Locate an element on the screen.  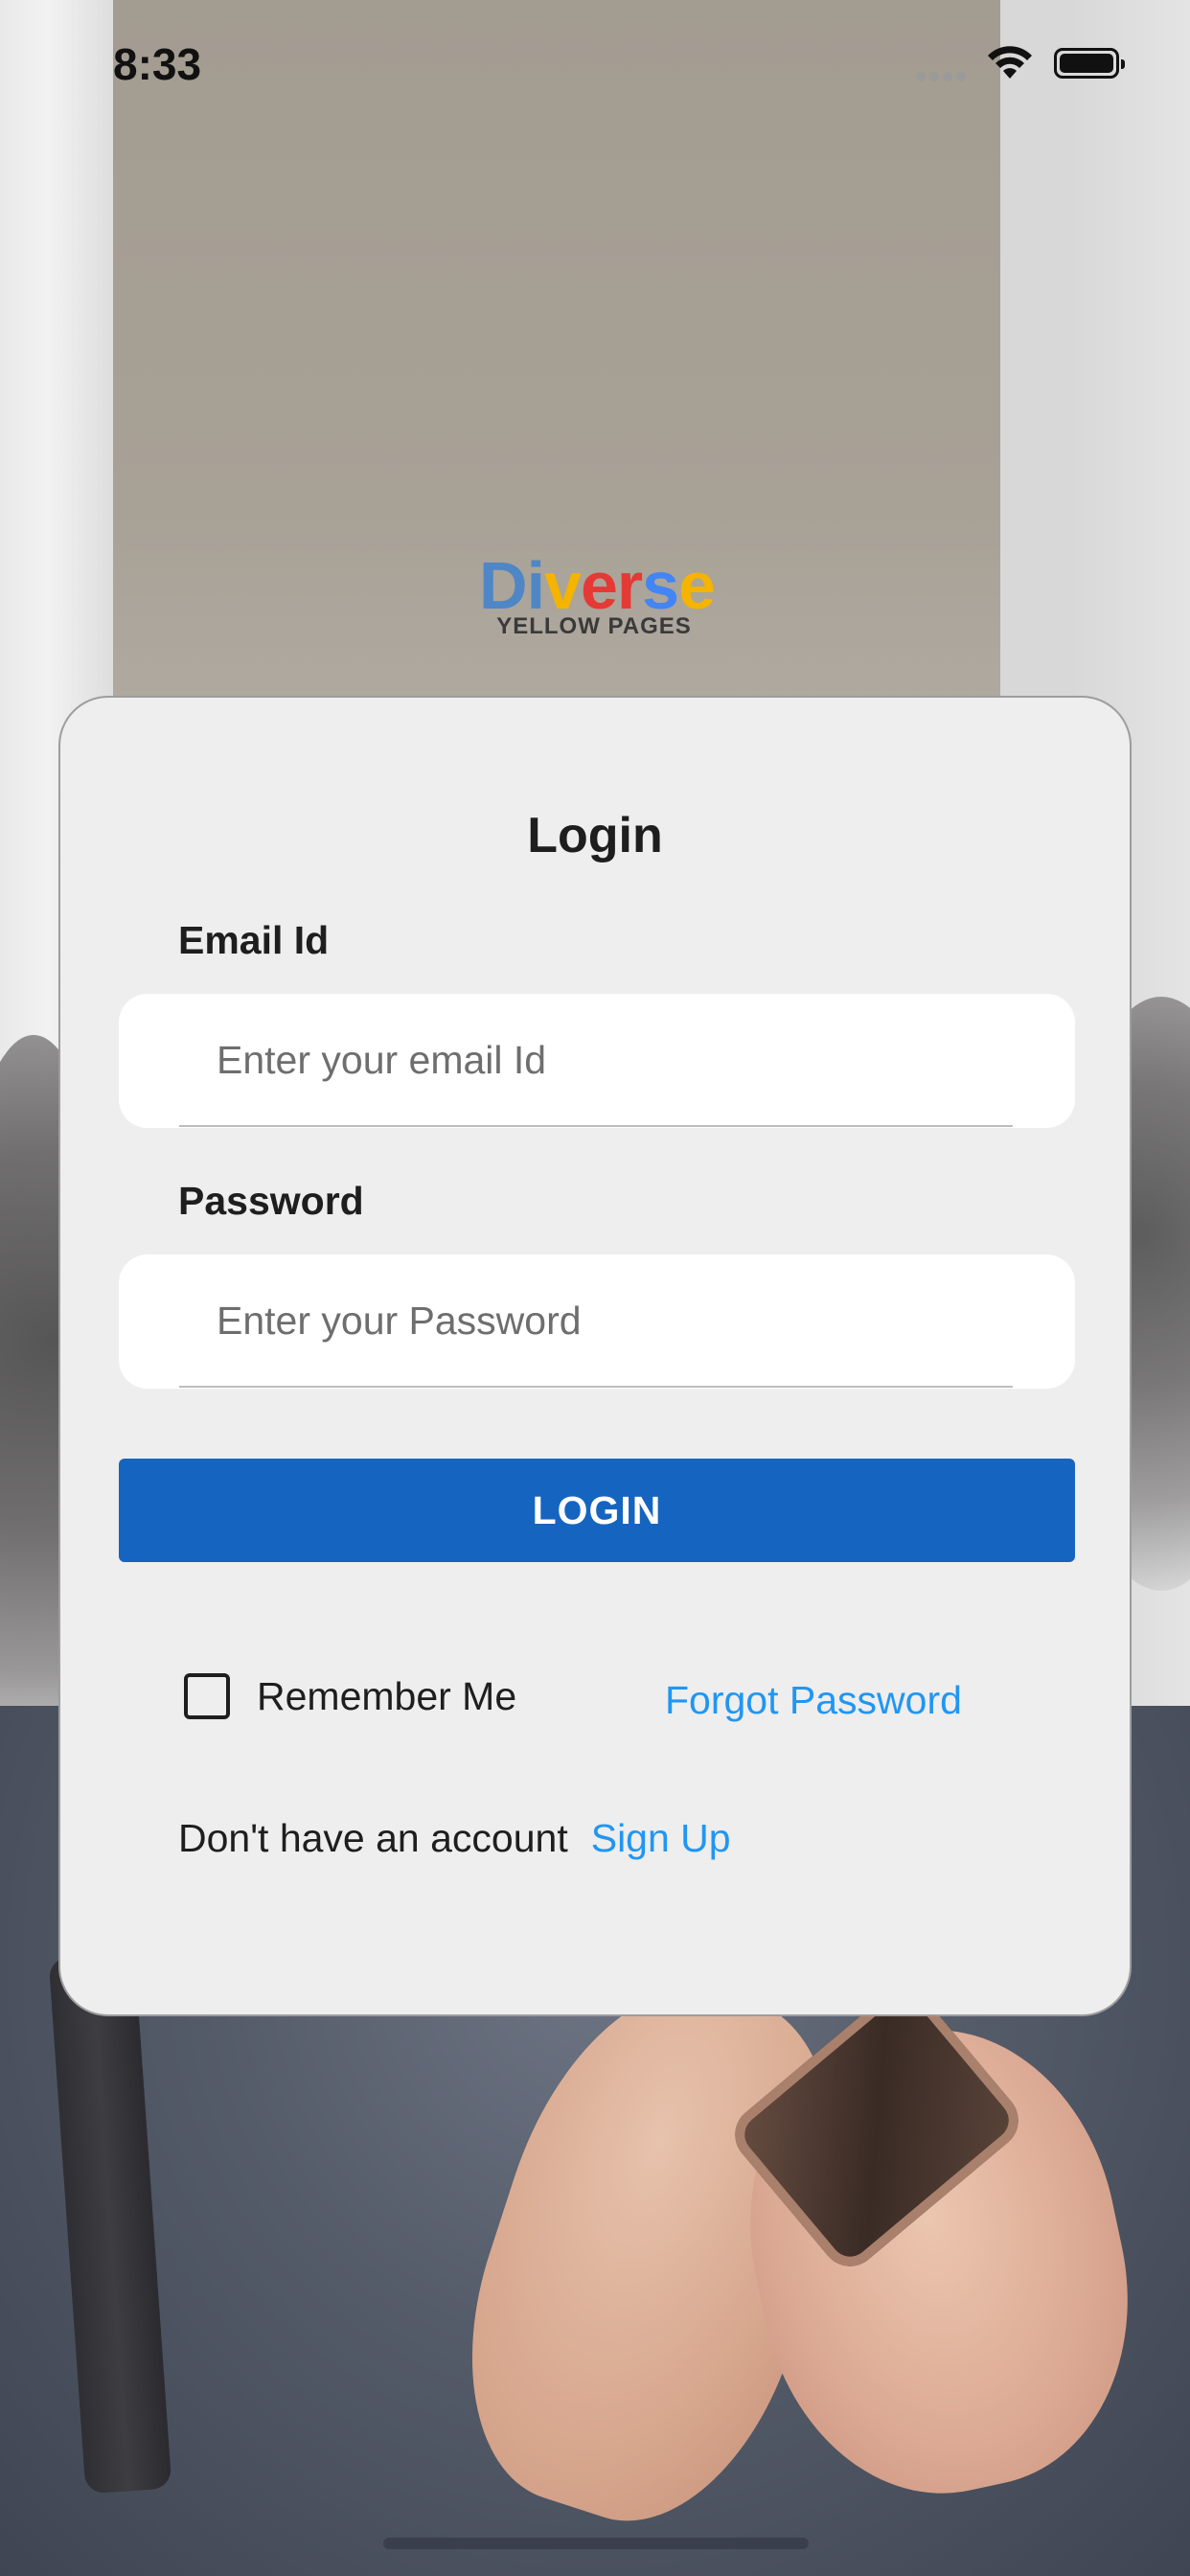
logo-subtitle: YELLOW PAGES is located at coordinates (594, 626).